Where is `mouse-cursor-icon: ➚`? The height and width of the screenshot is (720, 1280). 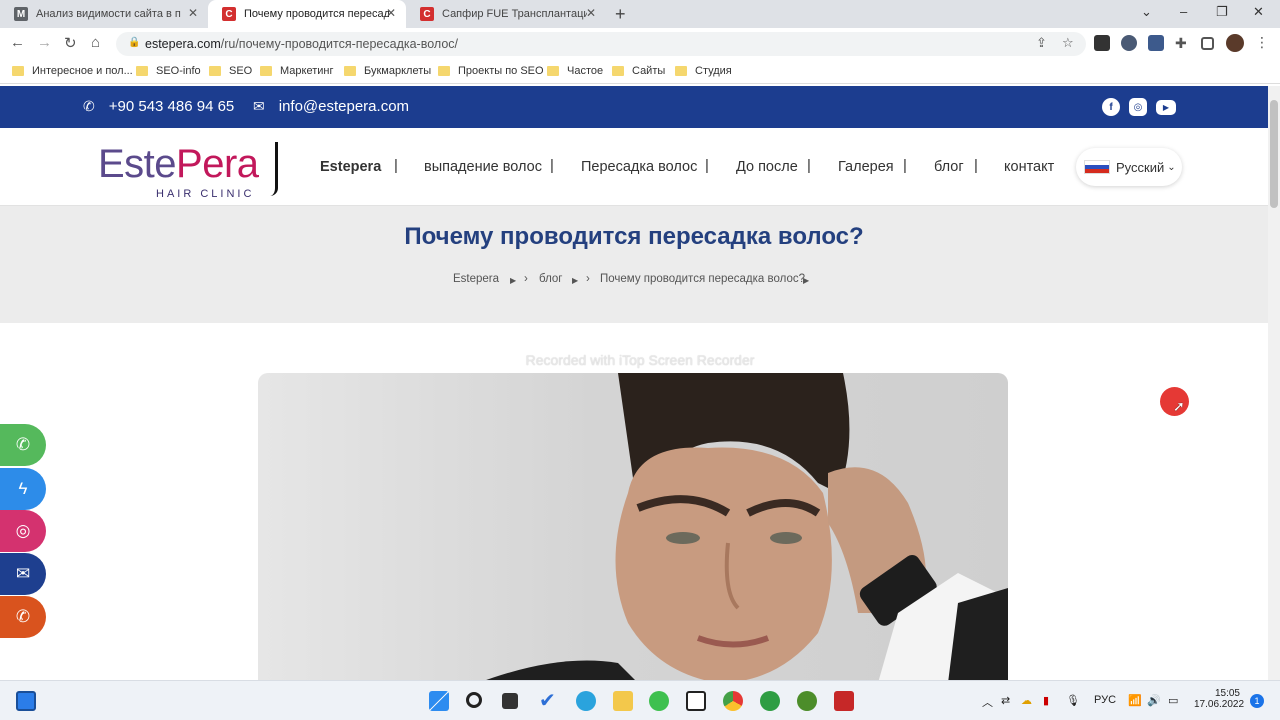
mouse-cursor-icon: ➚ is located at coordinates (1179, 406).